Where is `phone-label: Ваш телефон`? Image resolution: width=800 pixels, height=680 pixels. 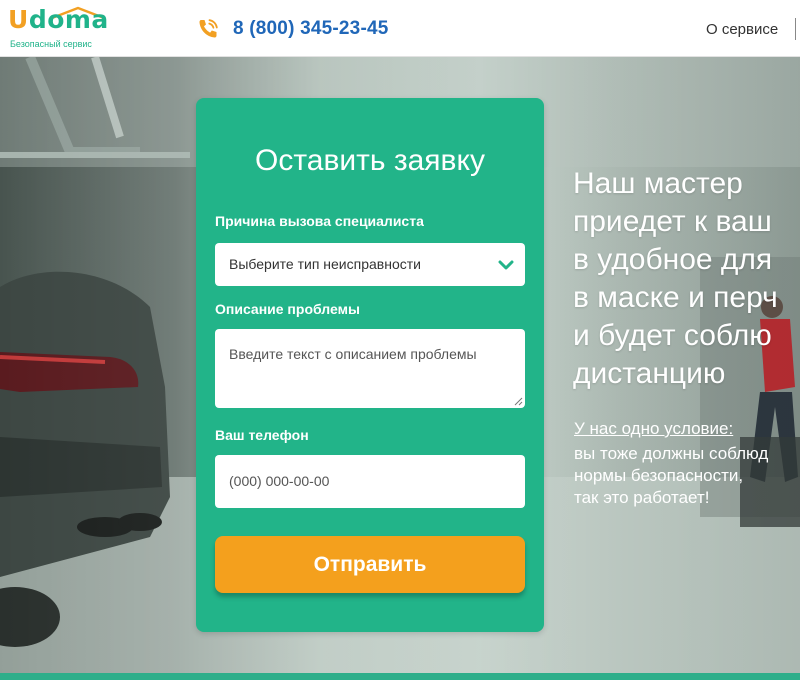
phone-label: Ваш телефон is located at coordinates (262, 435).